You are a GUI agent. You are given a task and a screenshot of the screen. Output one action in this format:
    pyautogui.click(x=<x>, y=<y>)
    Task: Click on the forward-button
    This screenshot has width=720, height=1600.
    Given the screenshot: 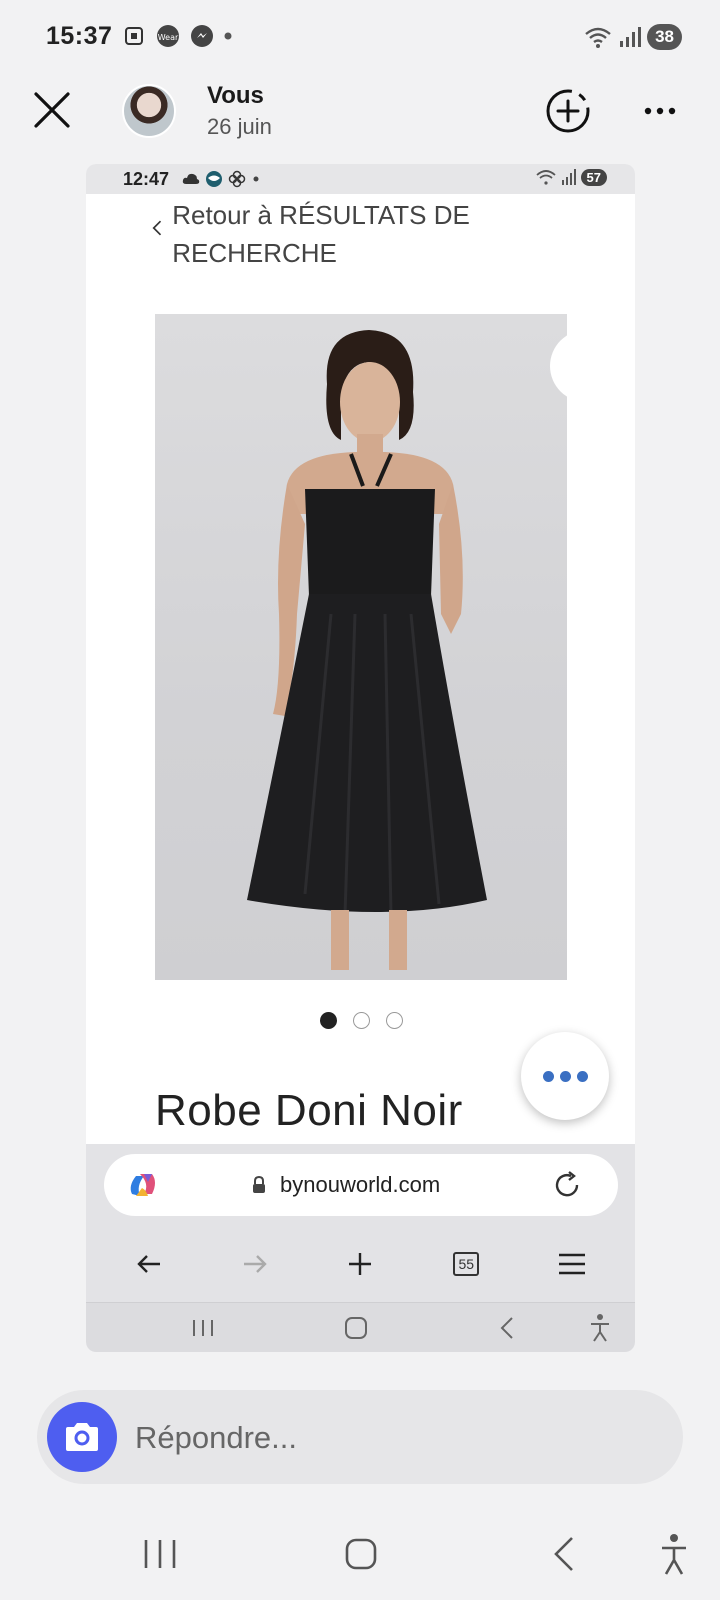 What is the action you would take?
    pyautogui.click(x=255, y=1264)
    